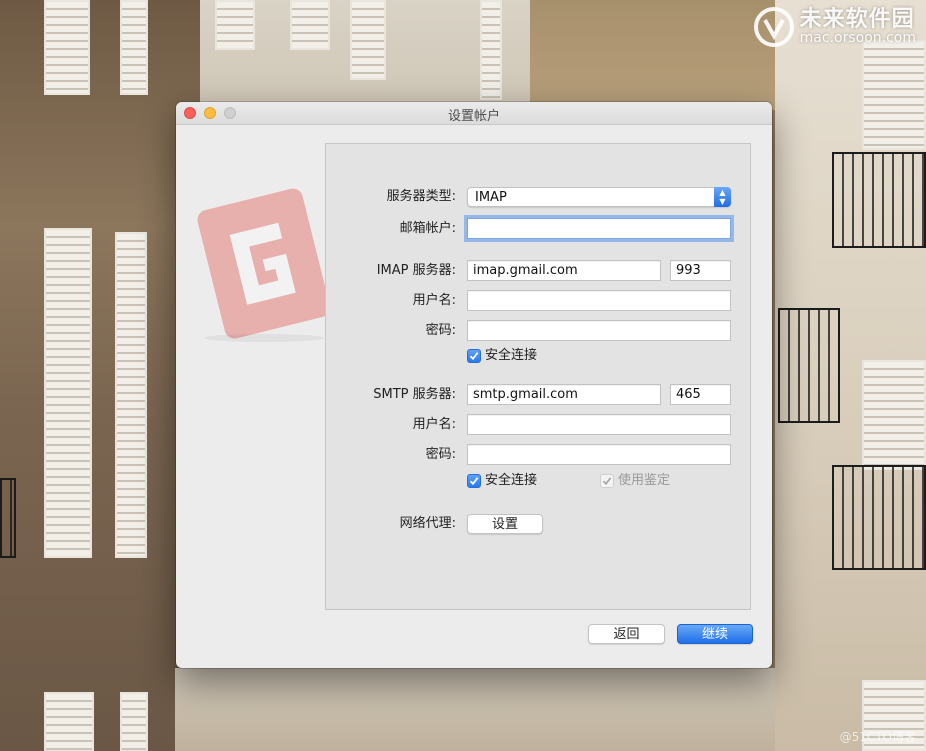  What do you see at coordinates (421, 196) in the screenshot?
I see `server-type-label: 服务器类型:` at bounding box center [421, 196].